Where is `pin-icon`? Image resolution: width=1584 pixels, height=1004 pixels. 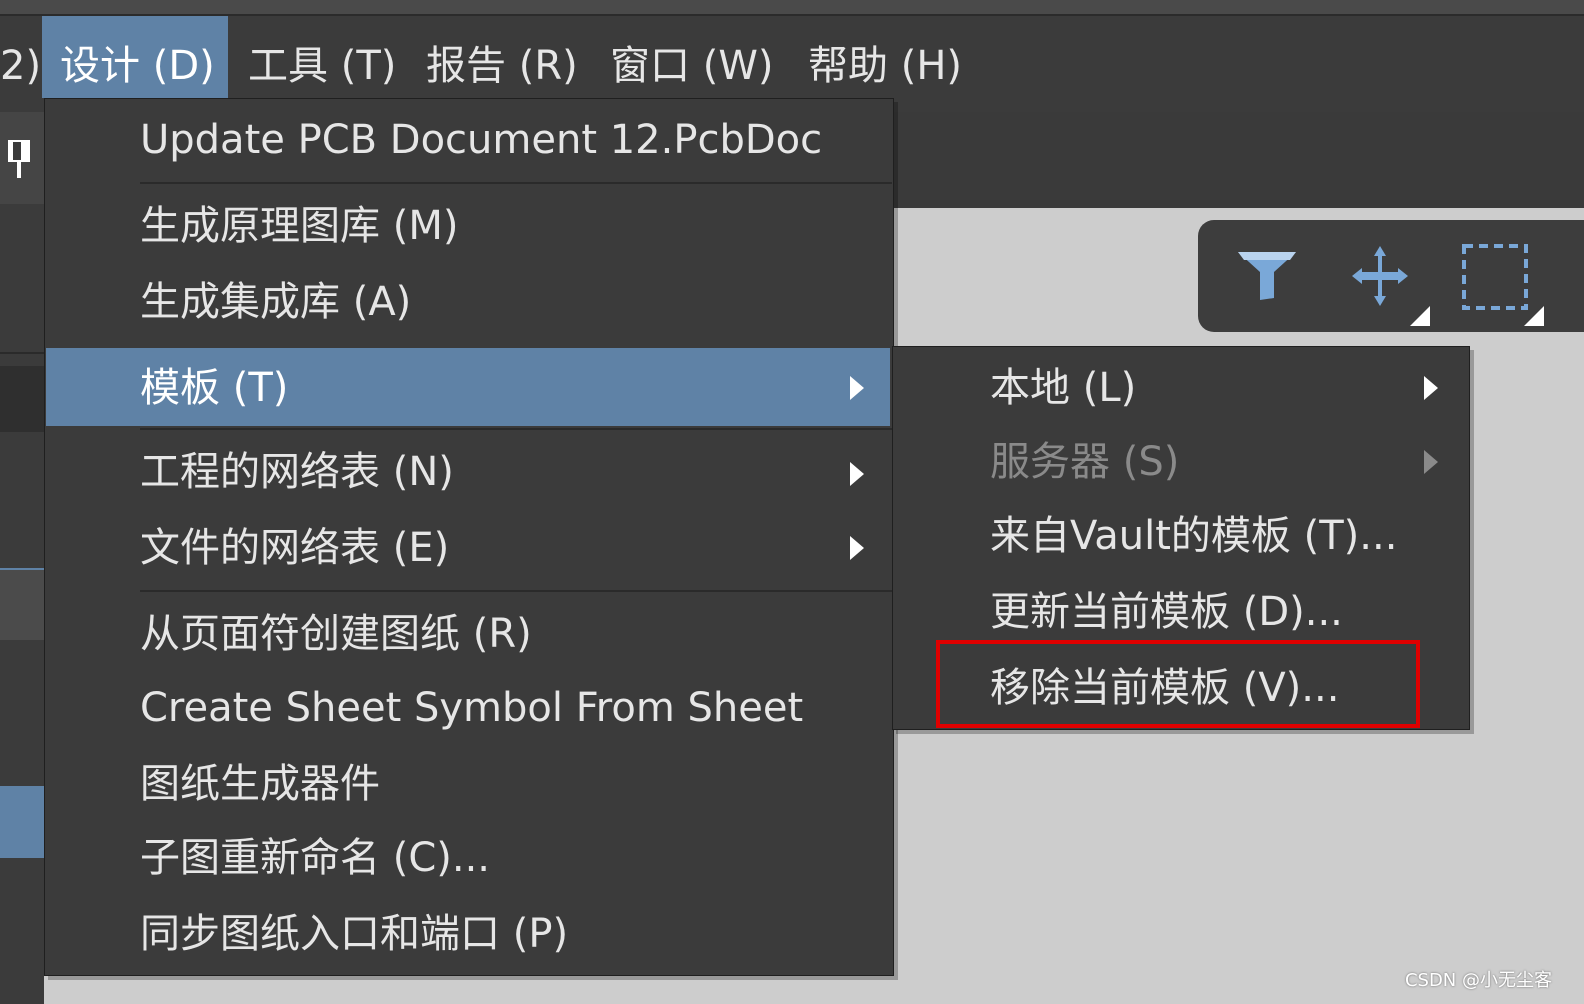
pin-icon is located at coordinates (19, 159).